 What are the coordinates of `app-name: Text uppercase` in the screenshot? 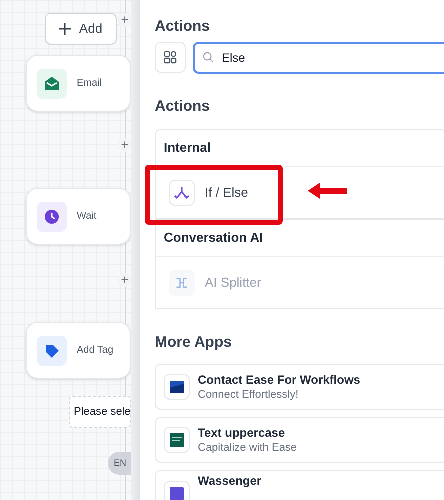 It's located at (242, 432).